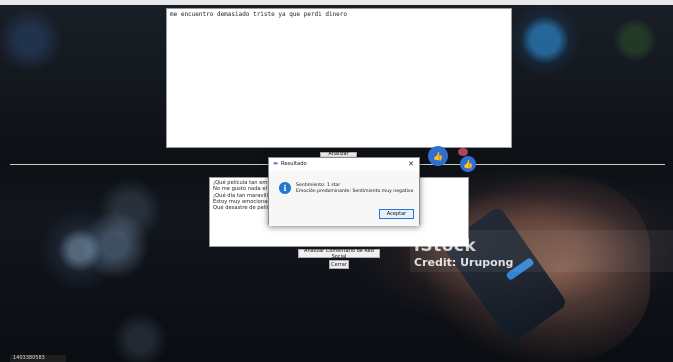 This screenshot has height=362, width=673. What do you see at coordinates (38, 358) in the screenshot?
I see `image-id-tag: 1403380583` at bounding box center [38, 358].